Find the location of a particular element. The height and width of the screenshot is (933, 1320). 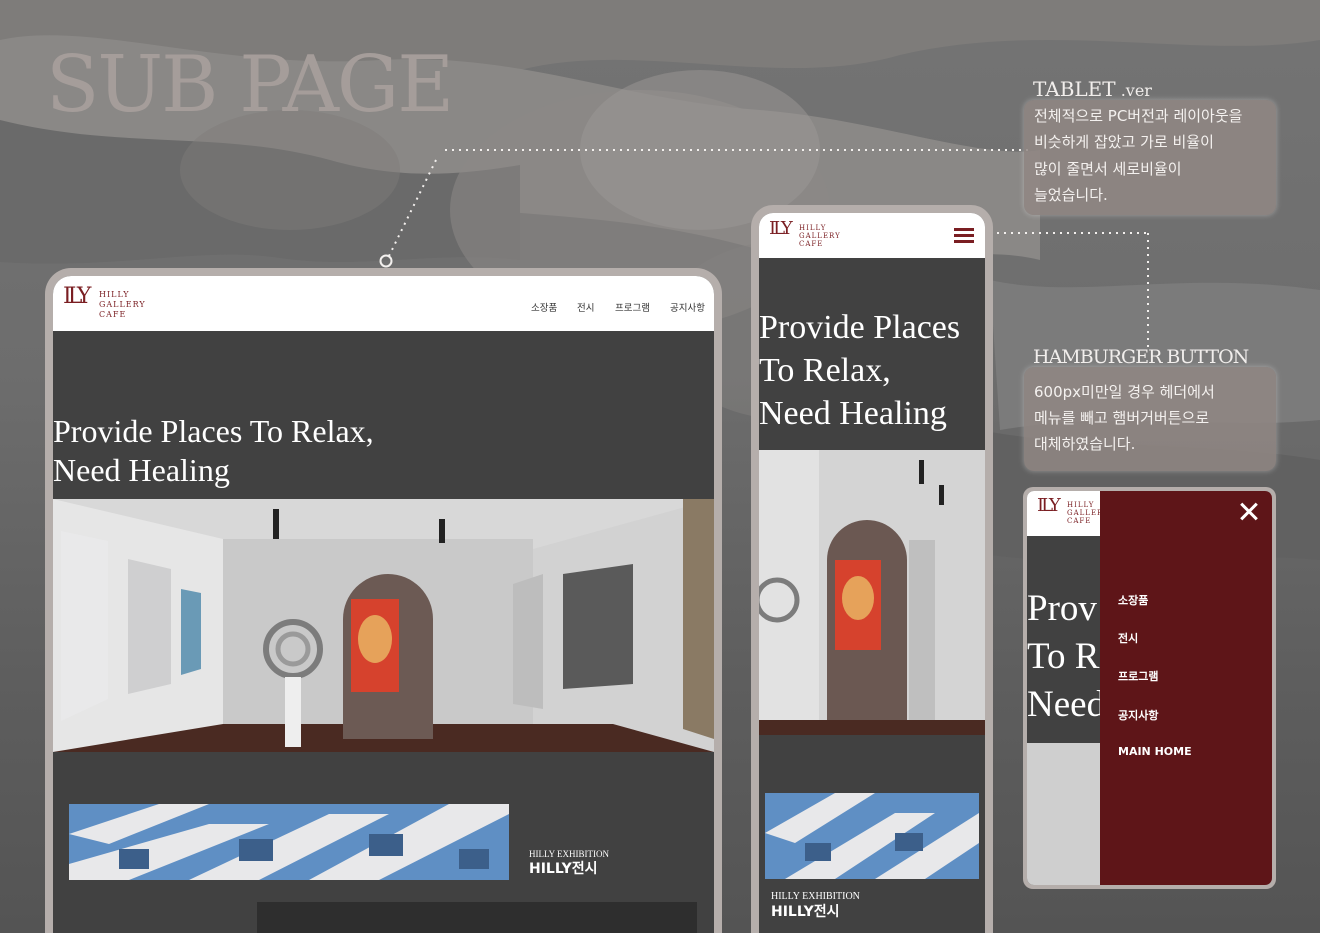

tablet-callout-title: TABLET .ver is located at coordinates (1092, 89).